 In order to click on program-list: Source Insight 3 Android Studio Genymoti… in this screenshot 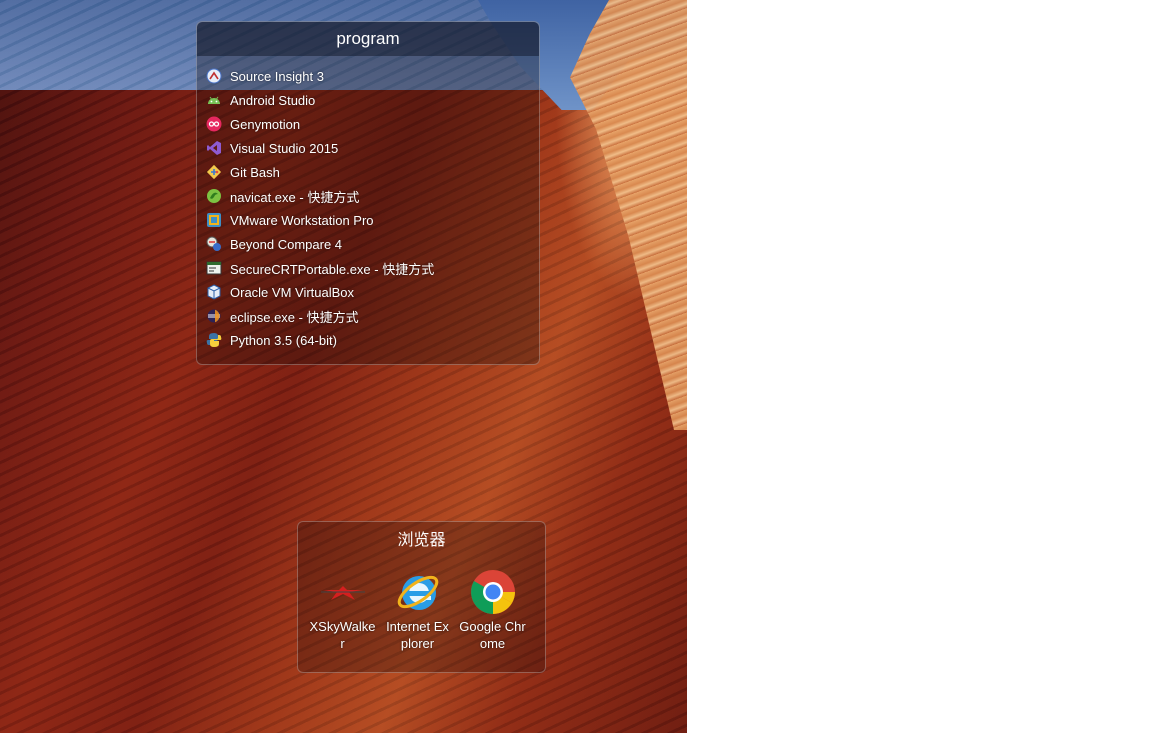, I will do `click(368, 204)`.